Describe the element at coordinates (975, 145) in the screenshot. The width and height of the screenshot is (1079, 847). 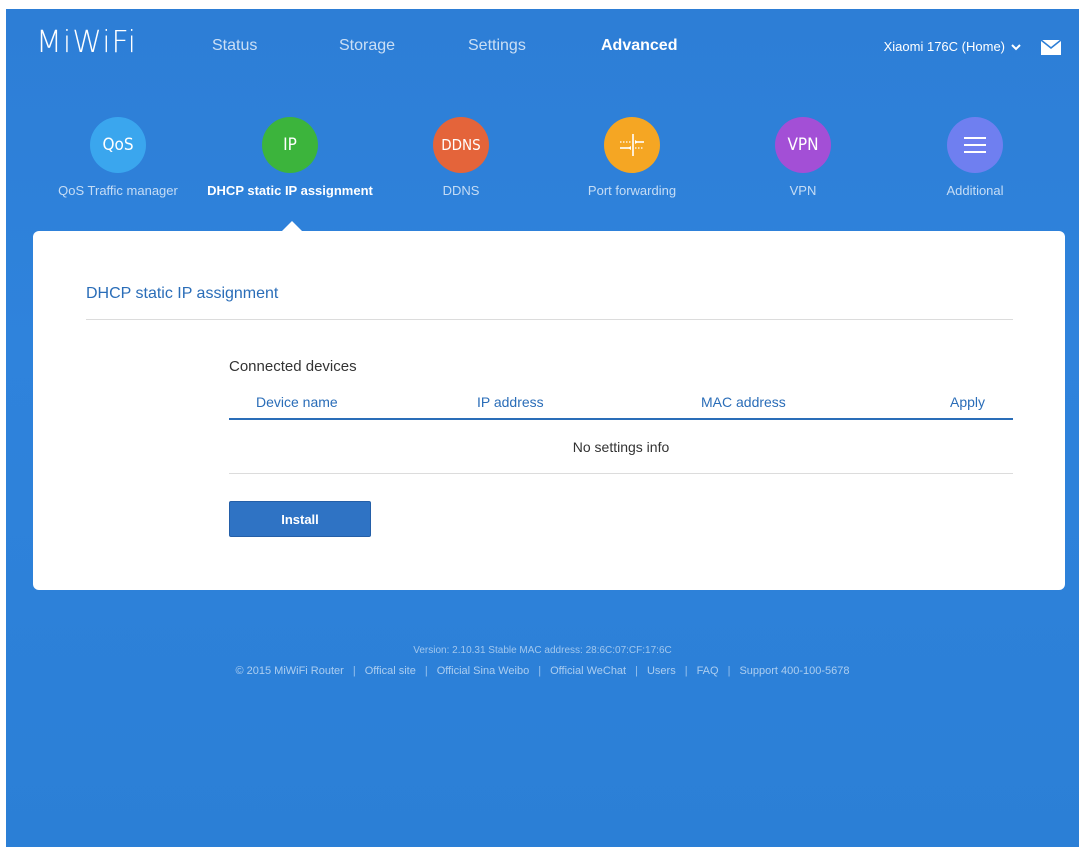
I see `menu-icon` at that location.